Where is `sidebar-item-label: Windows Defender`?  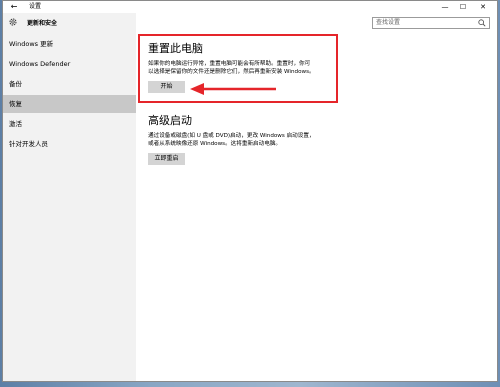 sidebar-item-label: Windows Defender is located at coordinates (40, 64).